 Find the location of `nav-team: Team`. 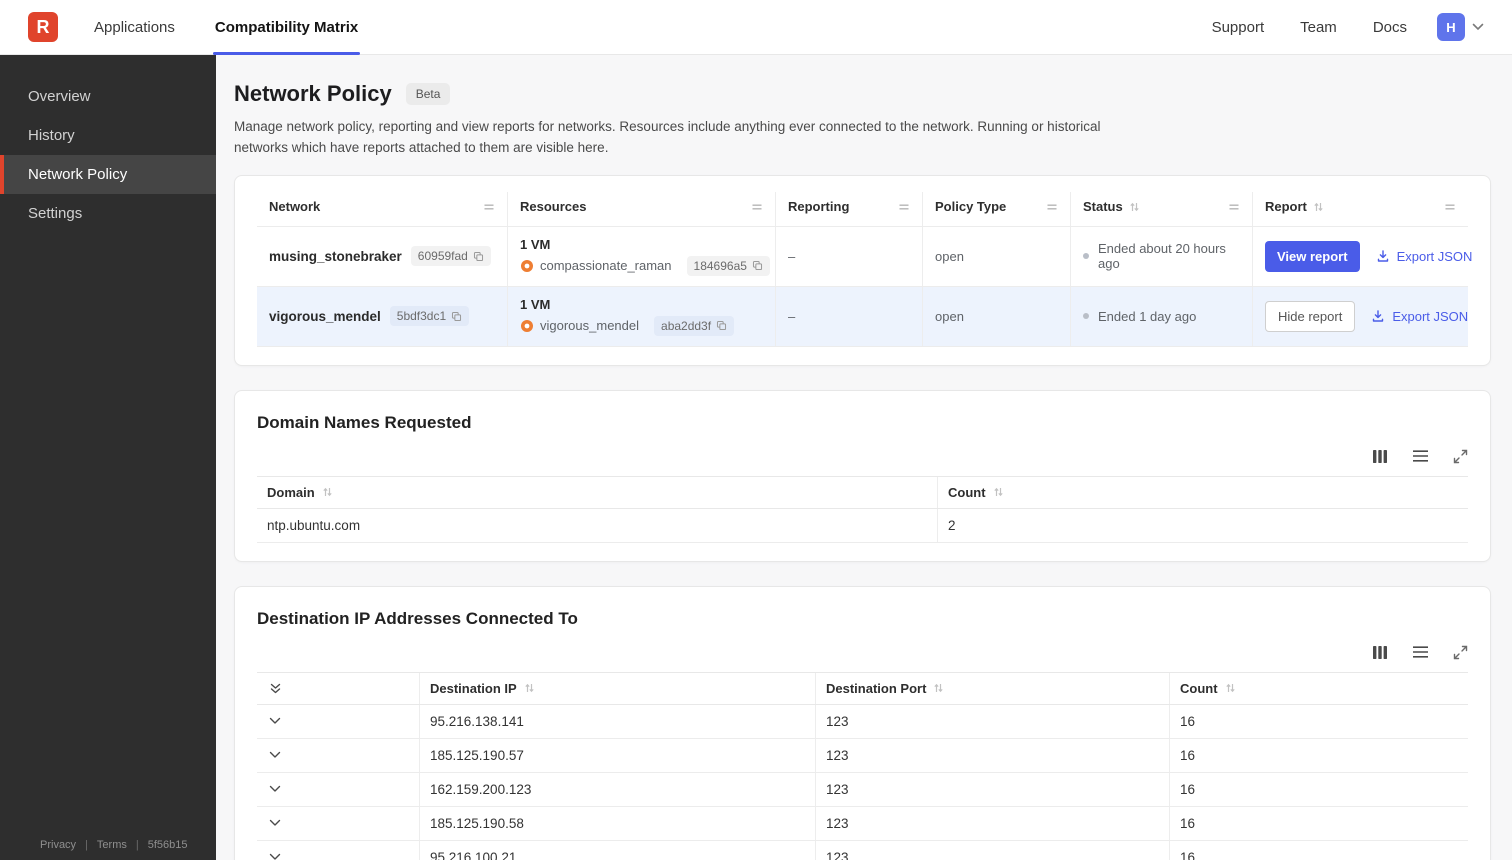

nav-team: Team is located at coordinates (1318, 27).